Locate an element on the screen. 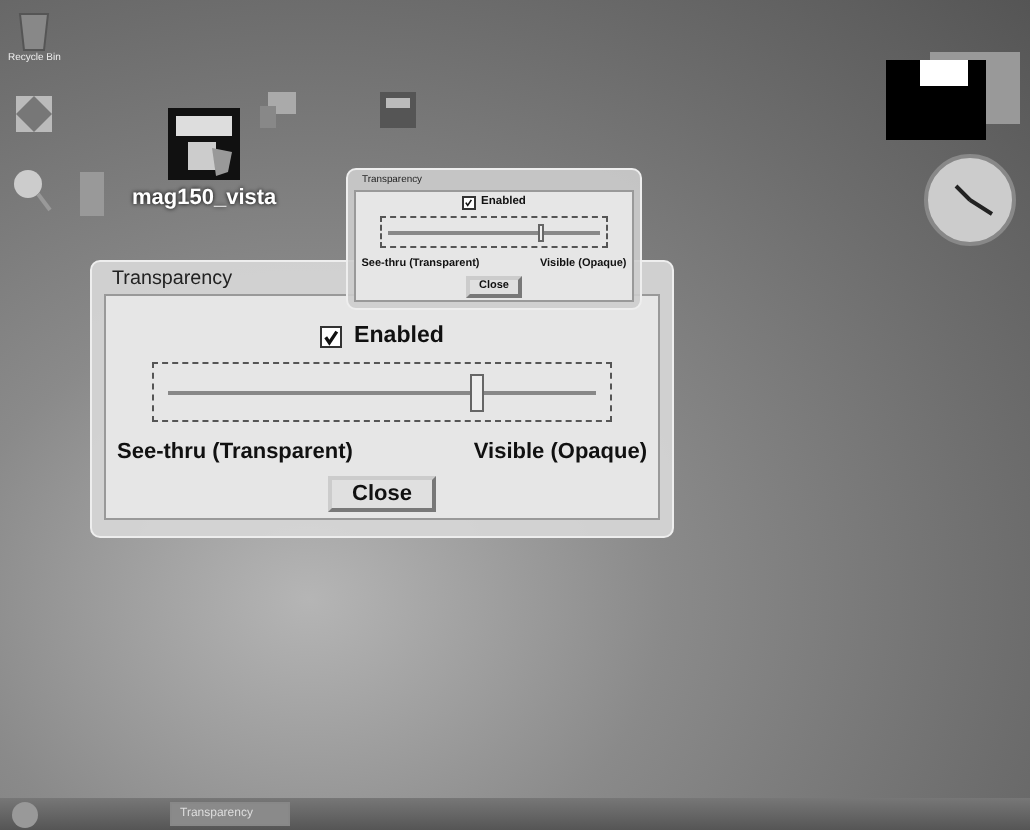  book-icon is located at coordinates (92, 194).